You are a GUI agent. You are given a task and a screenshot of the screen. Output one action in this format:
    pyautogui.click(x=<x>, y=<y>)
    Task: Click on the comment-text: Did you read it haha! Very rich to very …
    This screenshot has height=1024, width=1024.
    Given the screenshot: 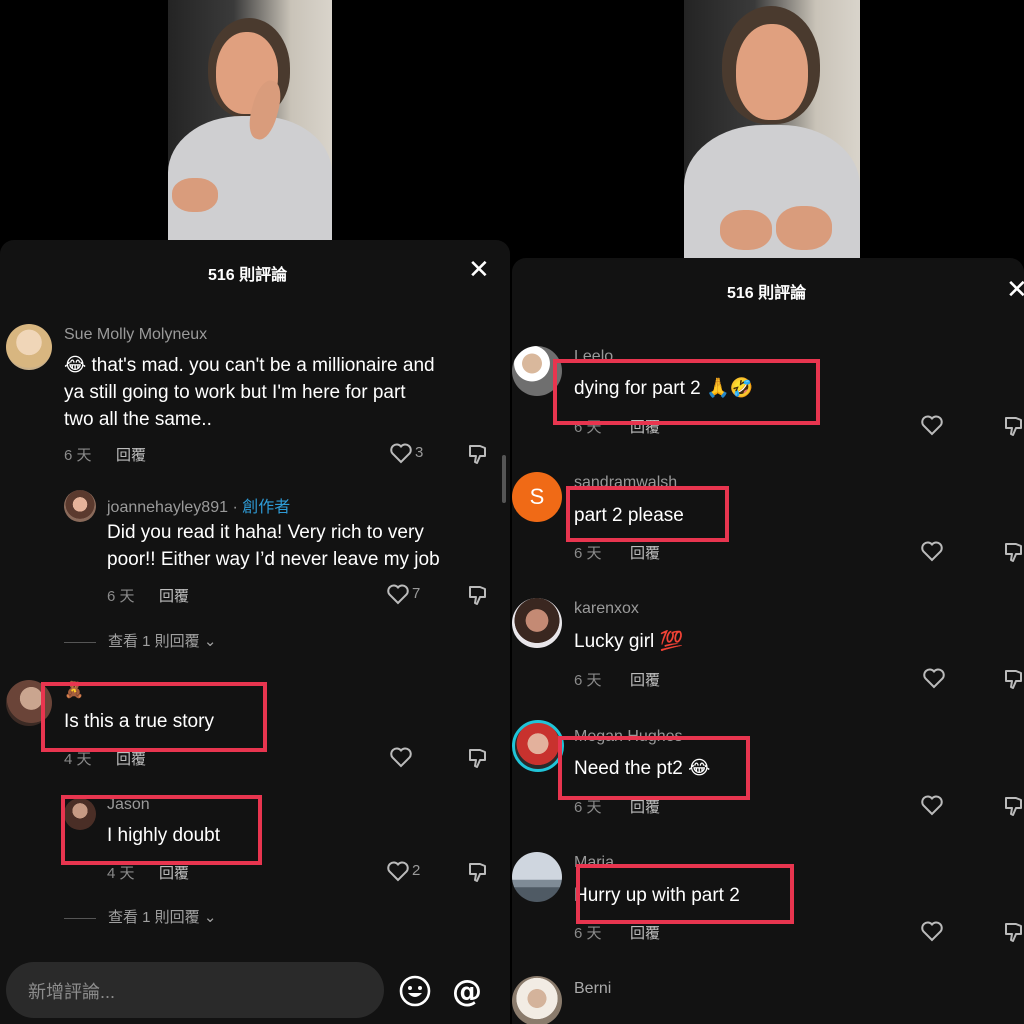 What is the action you would take?
    pyautogui.click(x=273, y=546)
    